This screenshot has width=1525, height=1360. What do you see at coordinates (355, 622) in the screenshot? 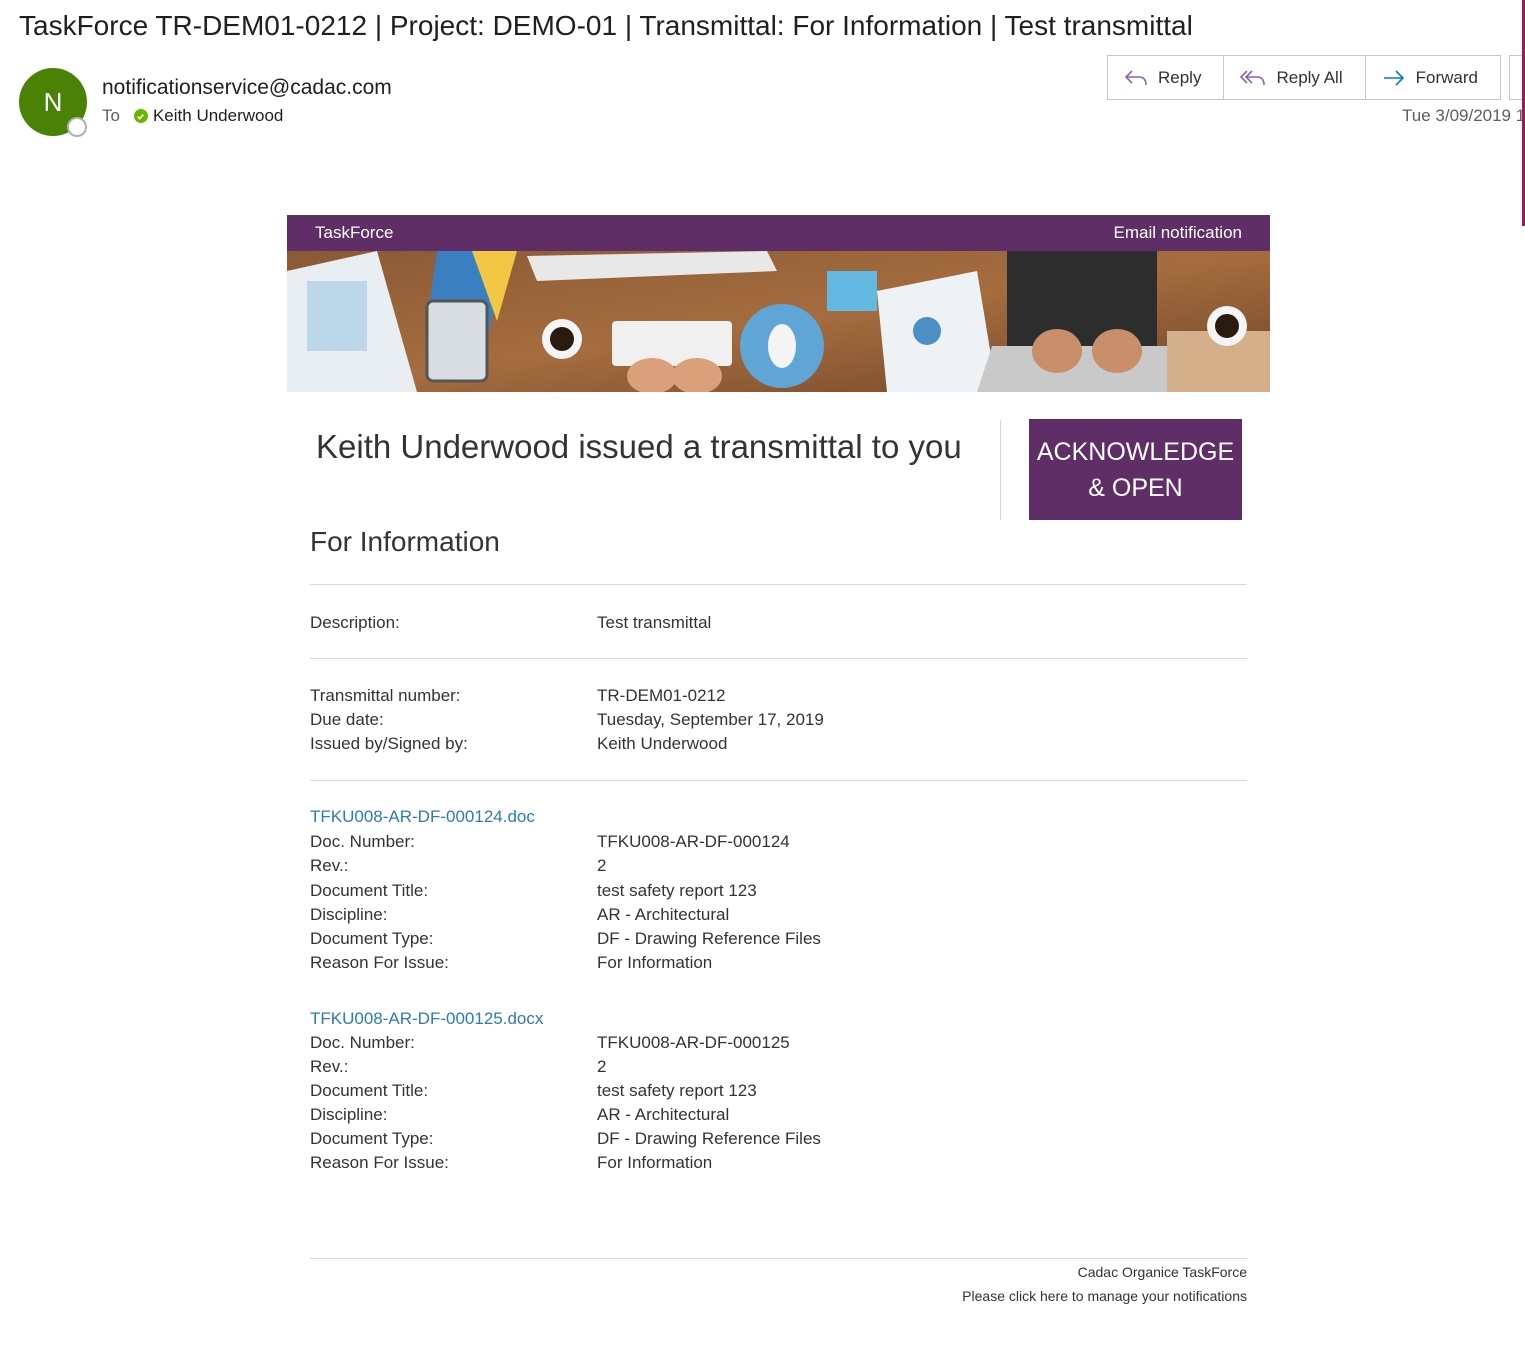
I see `field-label: Description:` at bounding box center [355, 622].